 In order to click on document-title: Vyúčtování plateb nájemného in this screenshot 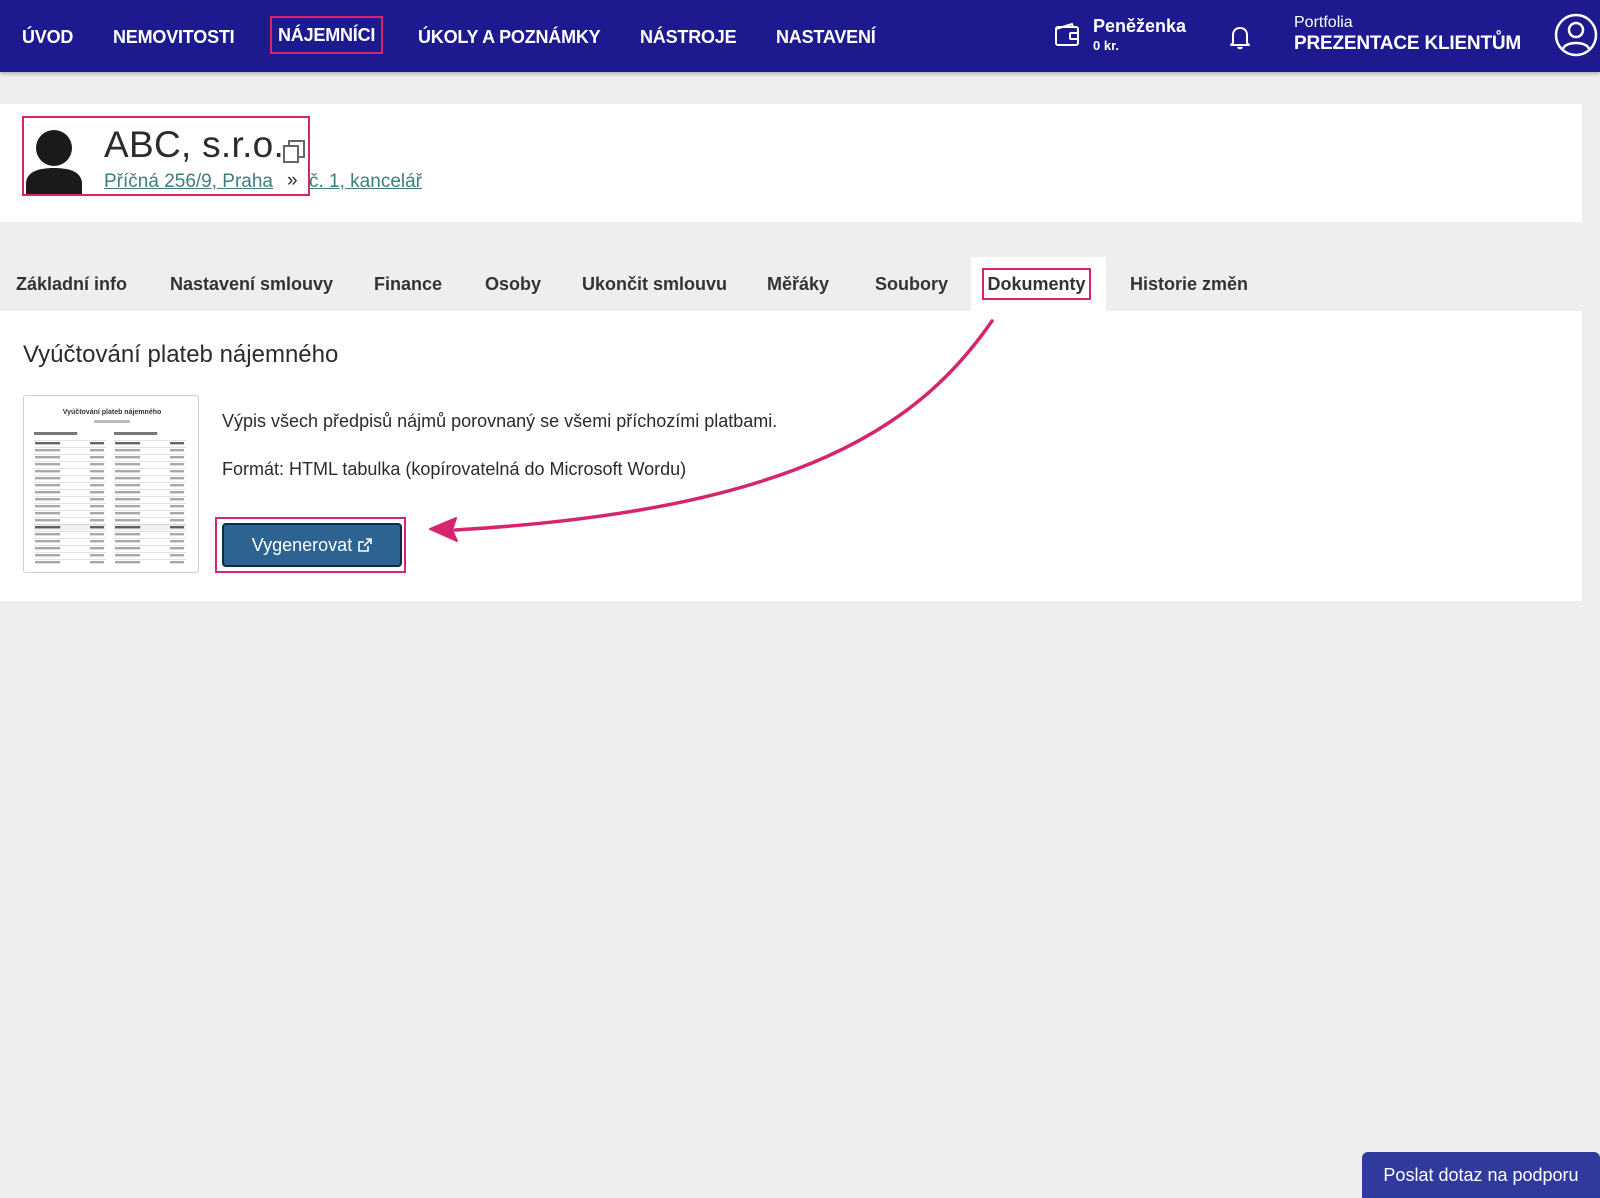, I will do `click(181, 354)`.